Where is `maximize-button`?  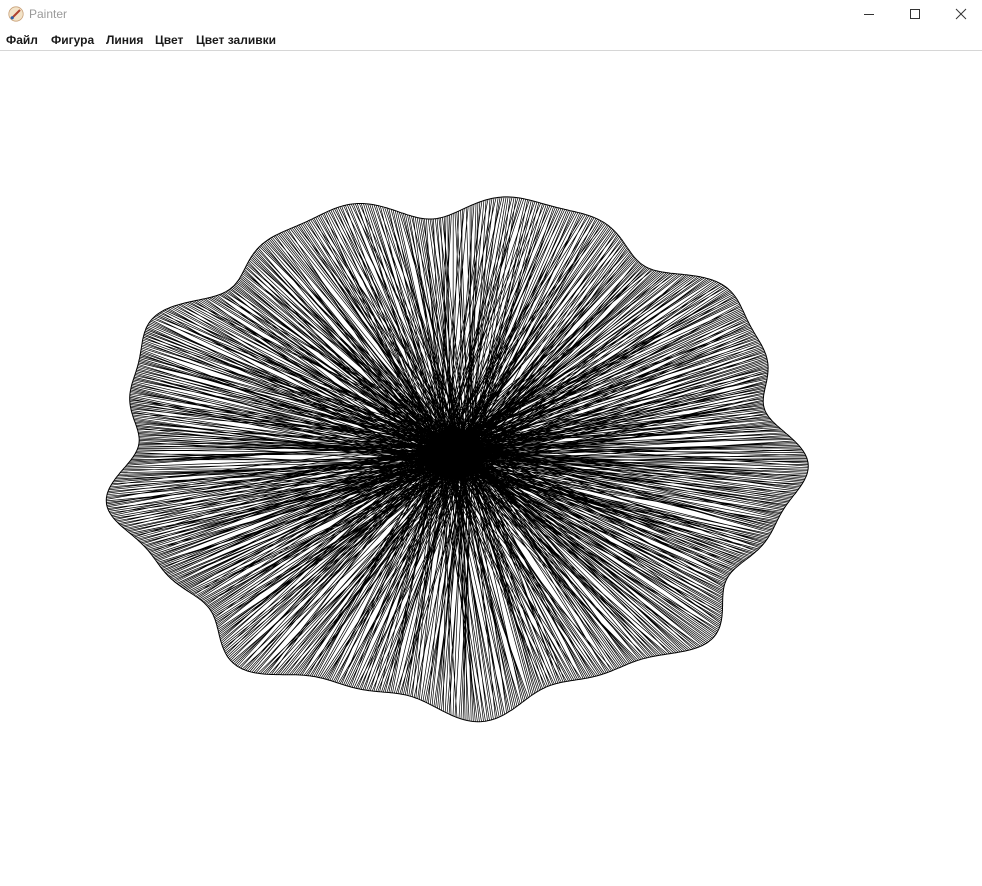
maximize-button is located at coordinates (915, 14).